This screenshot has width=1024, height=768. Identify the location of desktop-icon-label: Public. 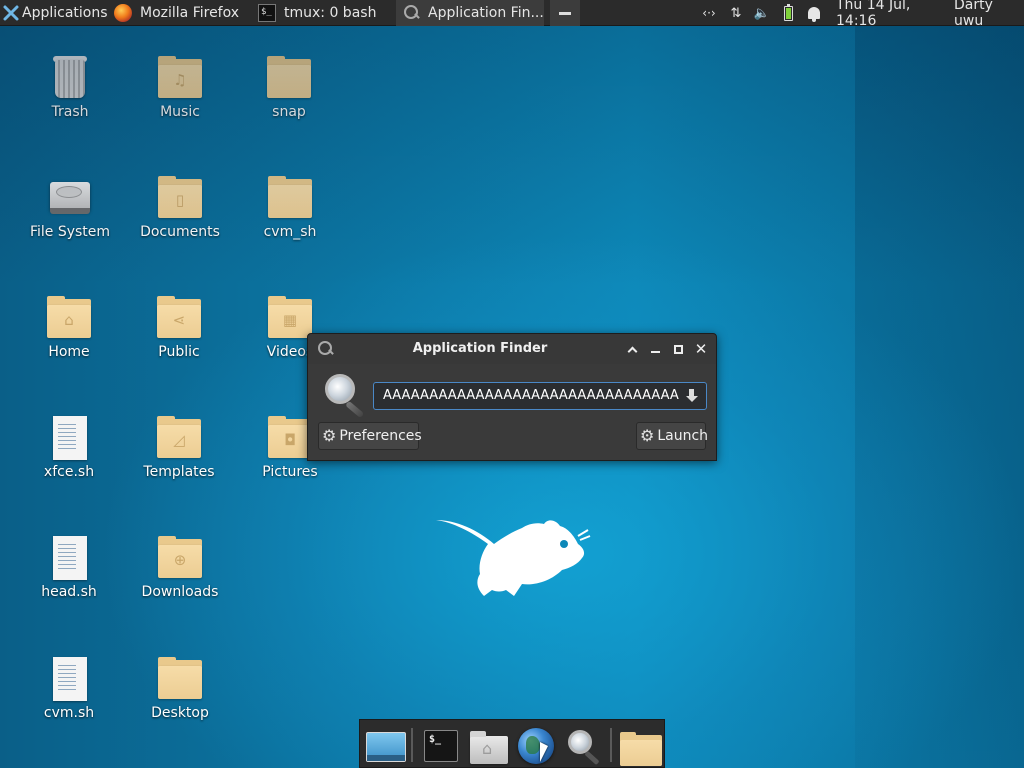
(179, 352).